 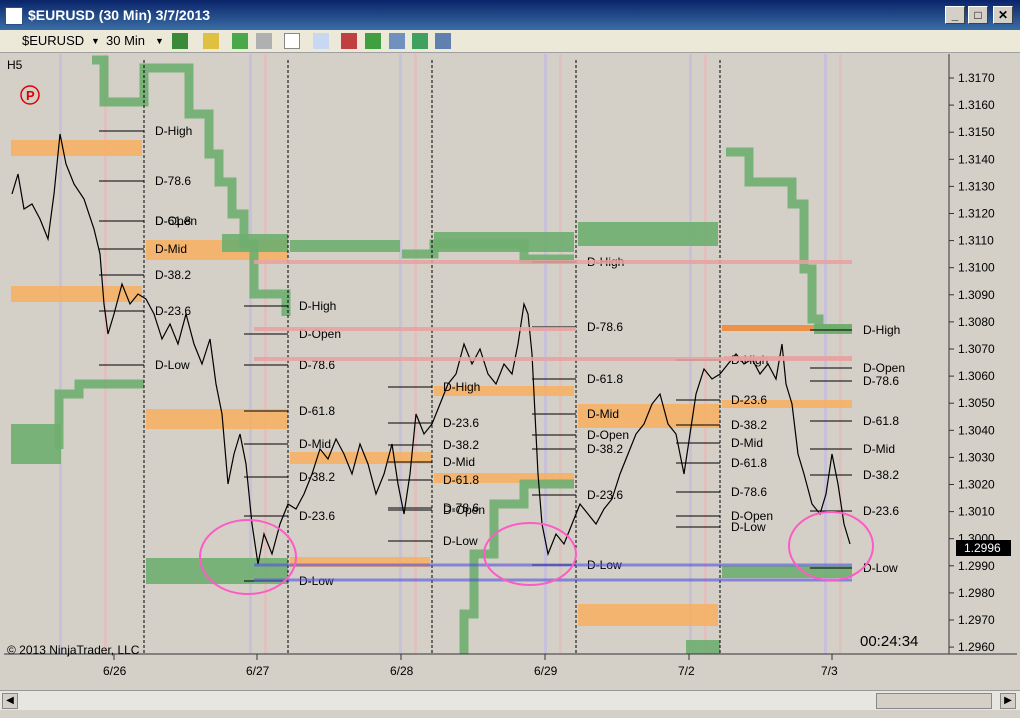 I want to click on y-tick-label: 1.3060, so click(x=976, y=376).